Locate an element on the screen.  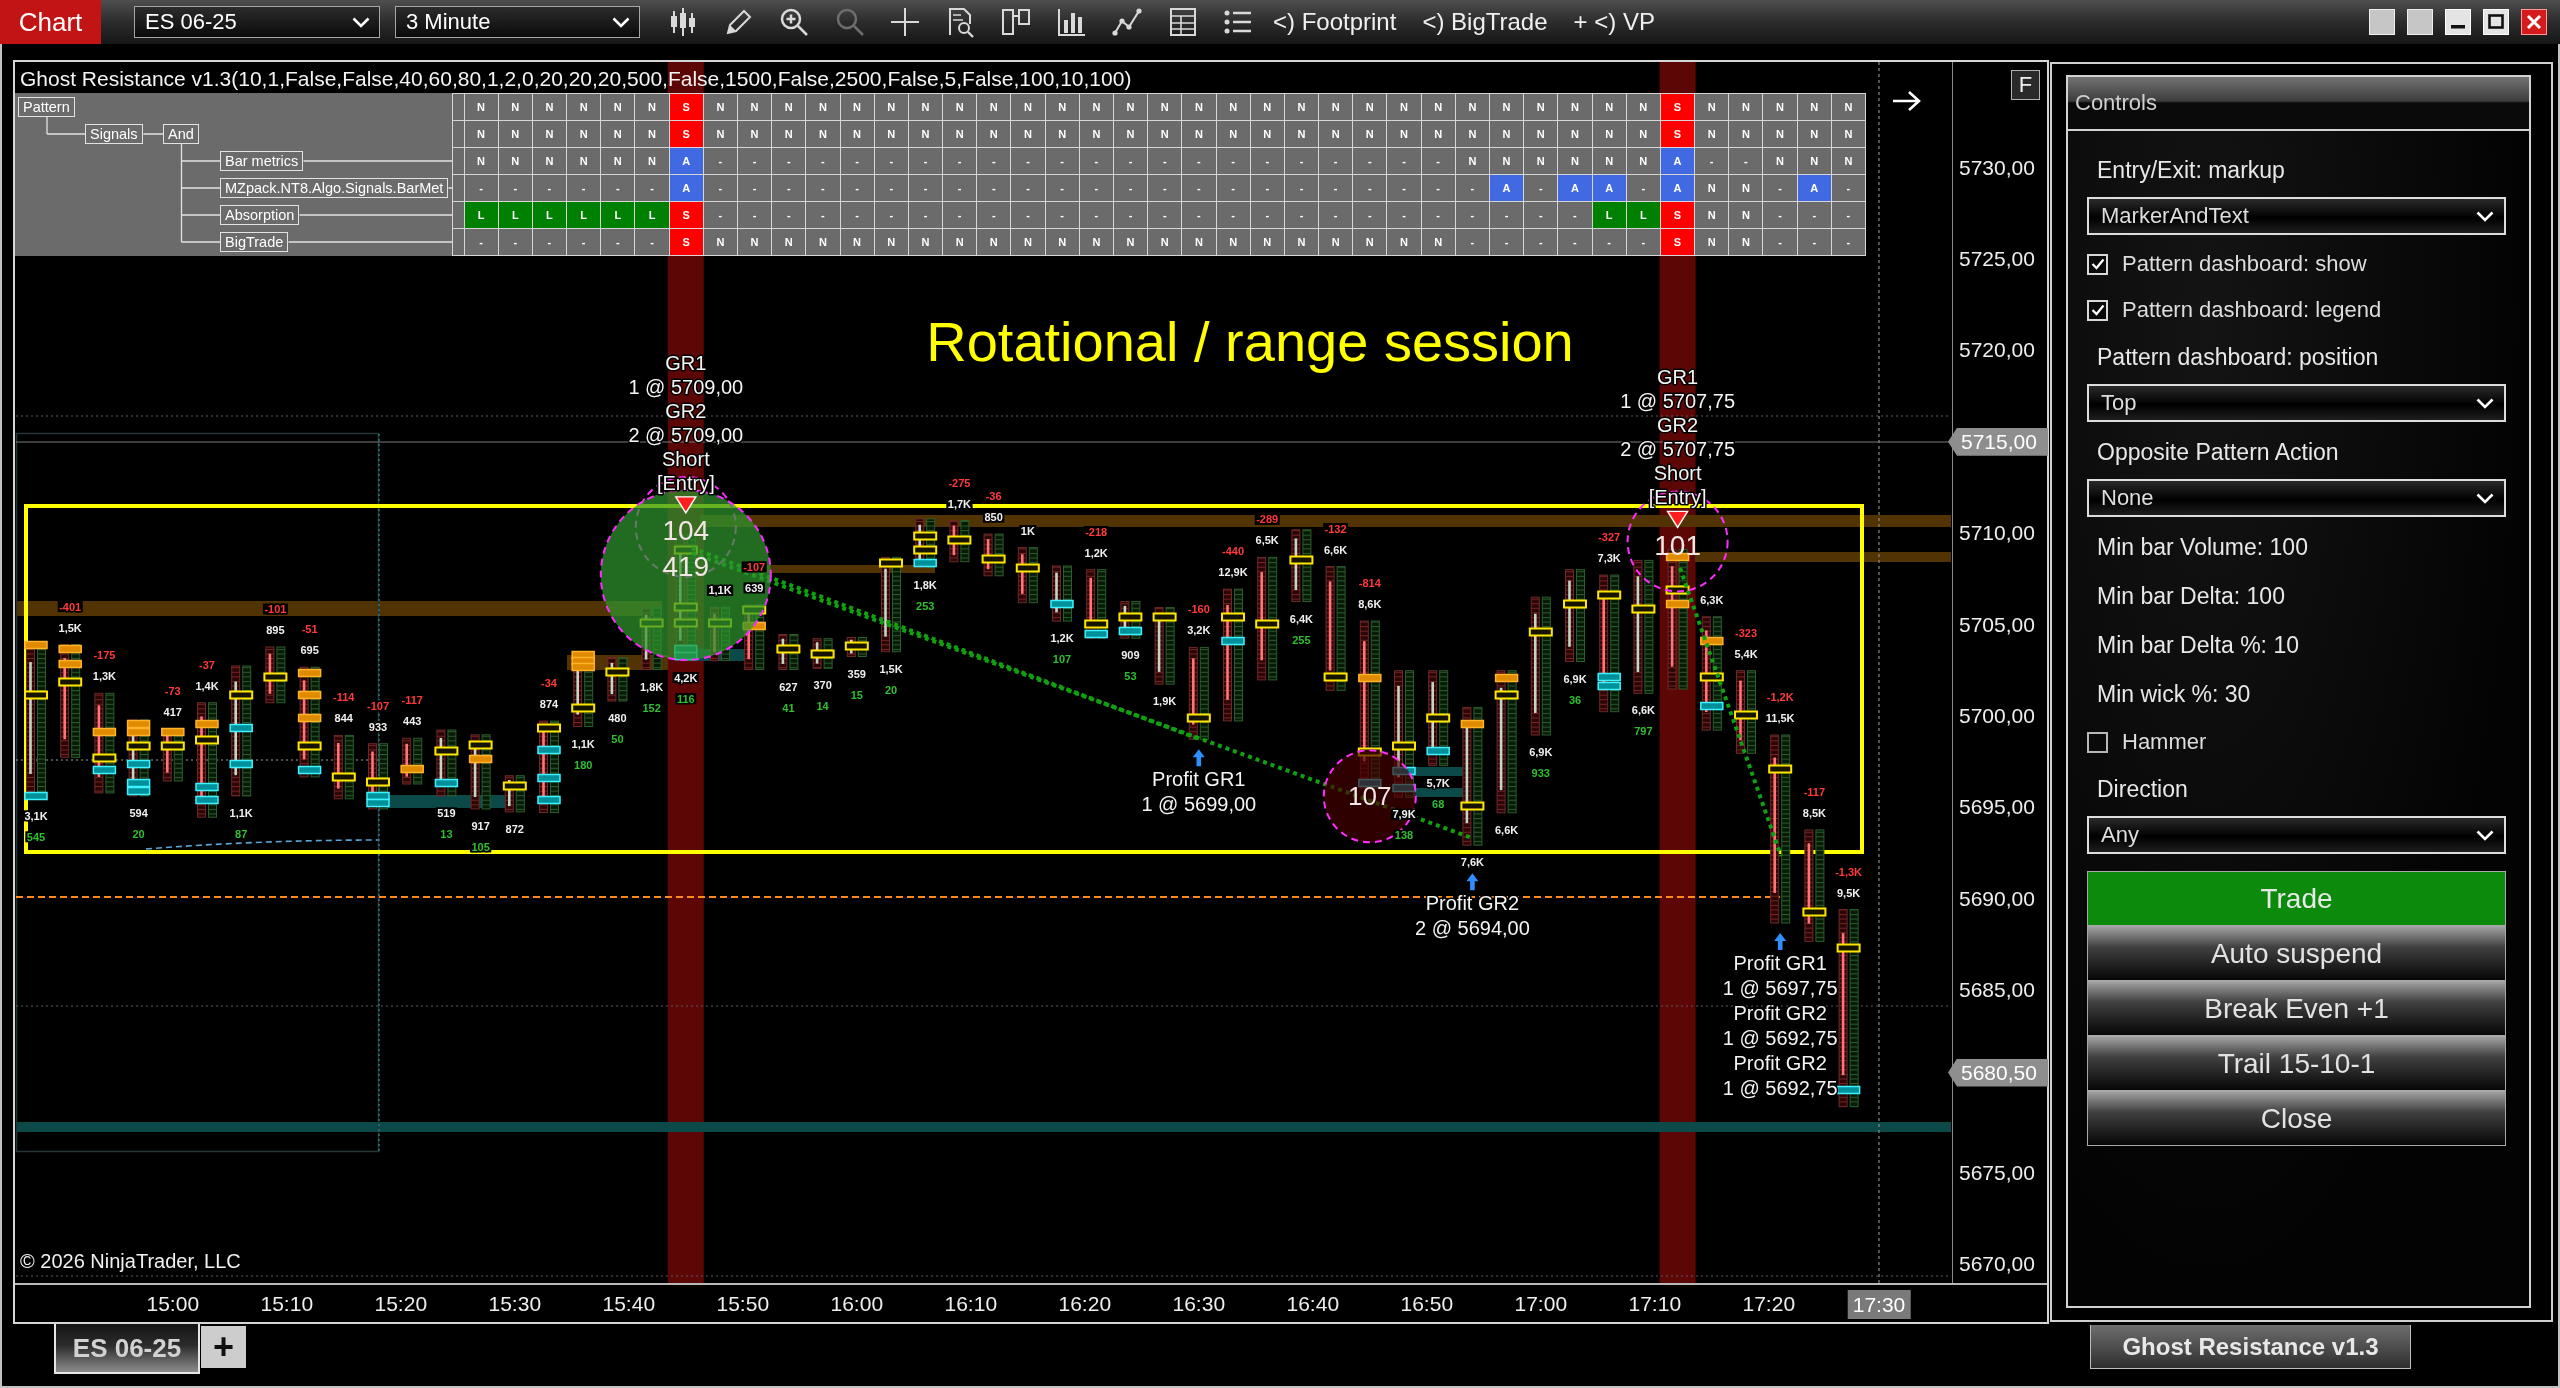
dropdown: MarkerAndText is located at coordinates (2296, 216).